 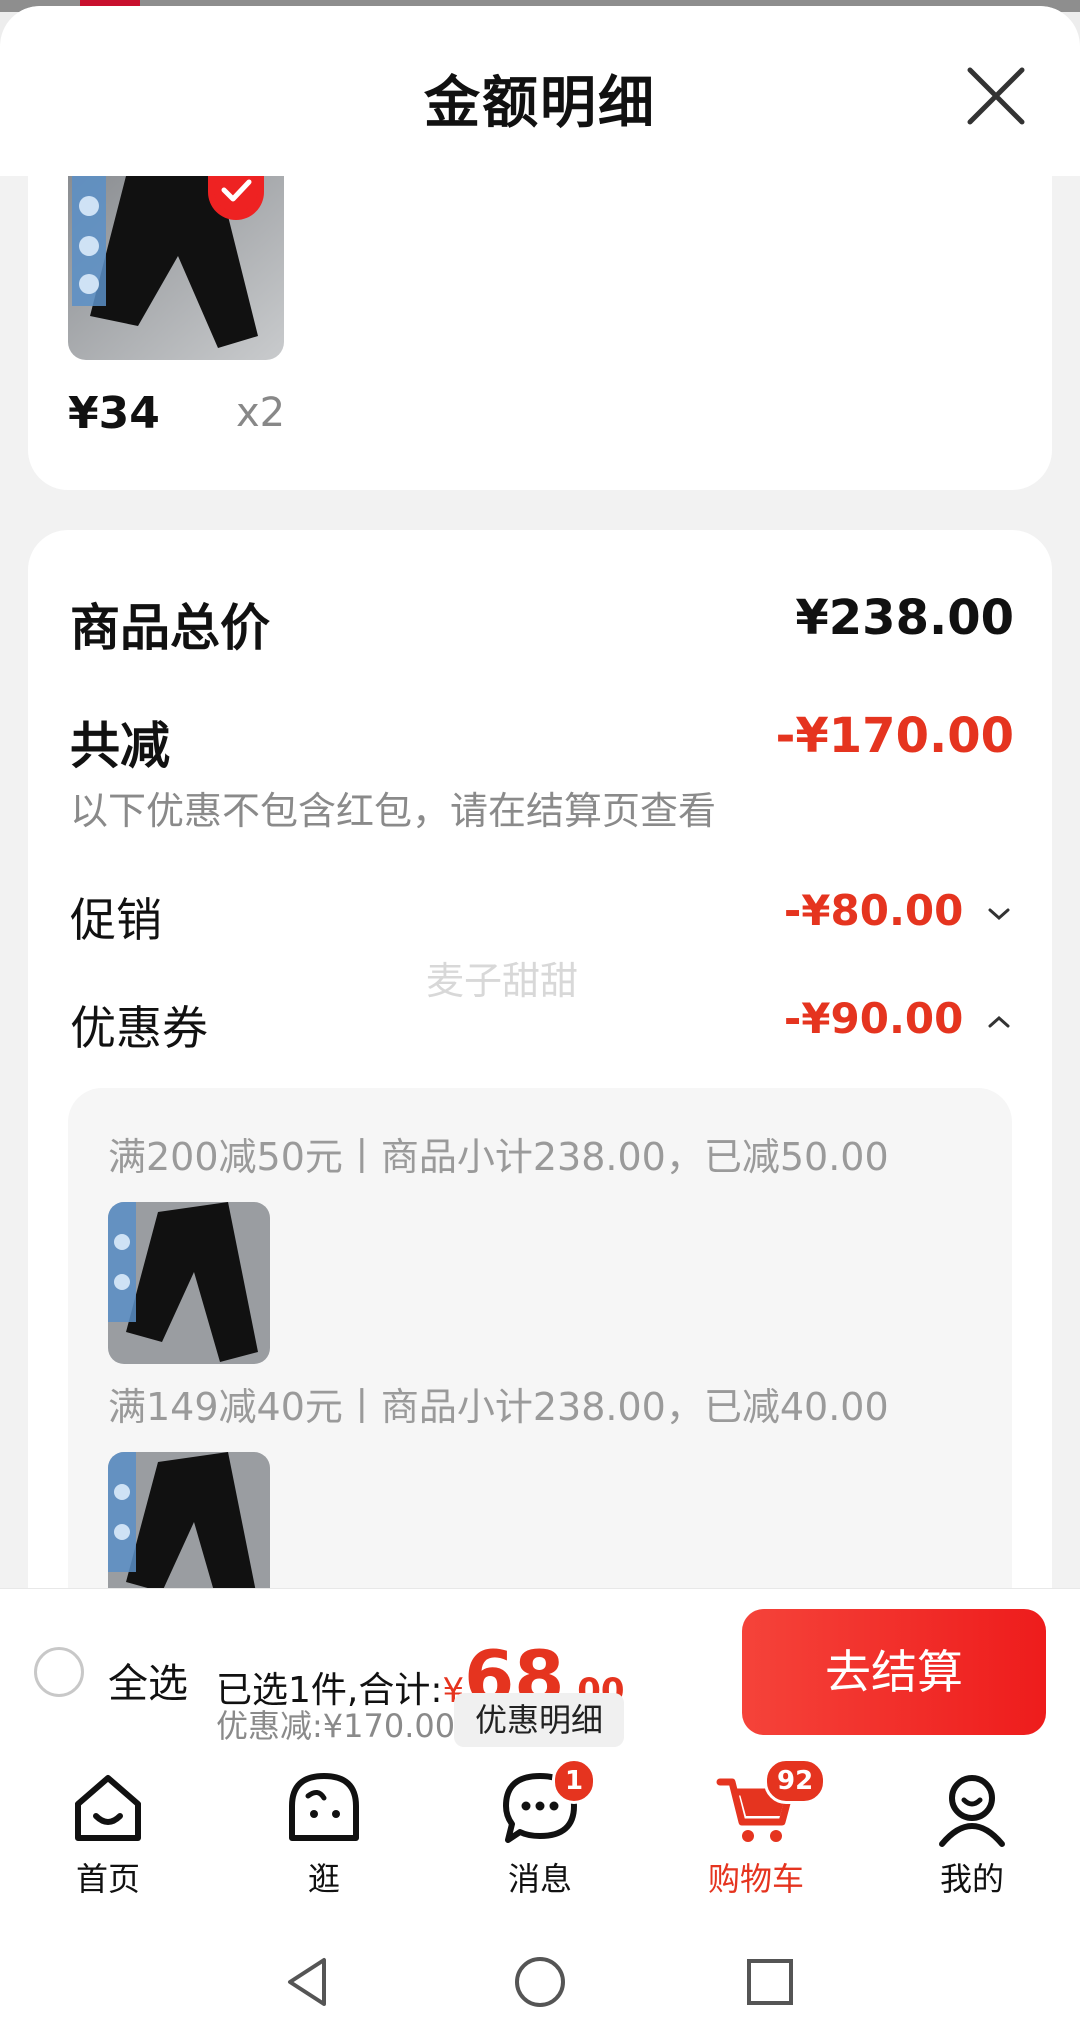 I want to click on recent-apps-button, so click(x=770, y=1982).